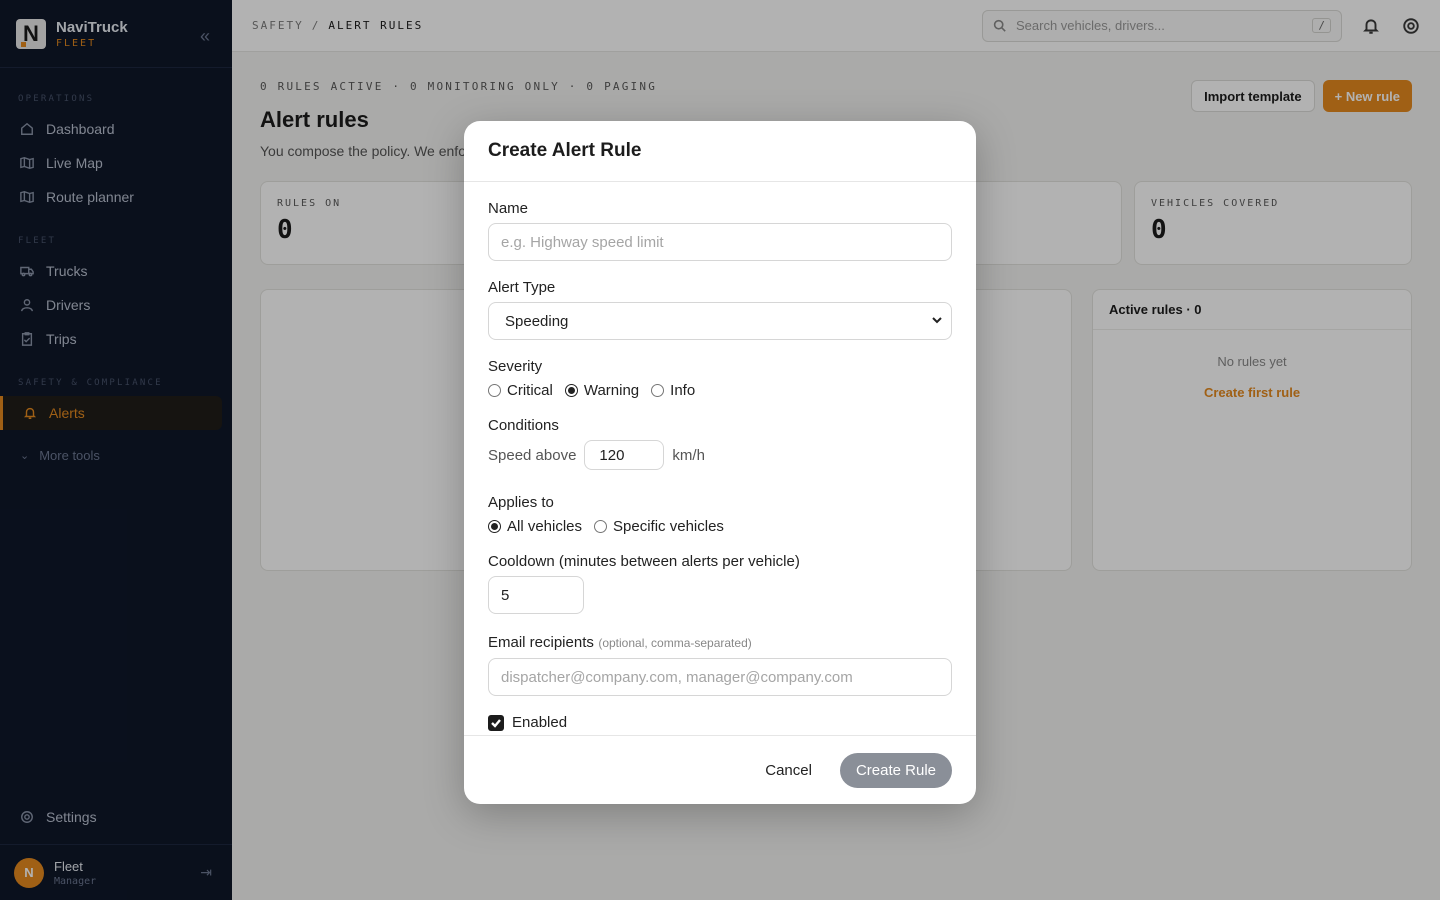 The width and height of the screenshot is (1440, 900). Describe the element at coordinates (720, 722) in the screenshot. I see `enabled-checkbox-row: Enabled` at that location.